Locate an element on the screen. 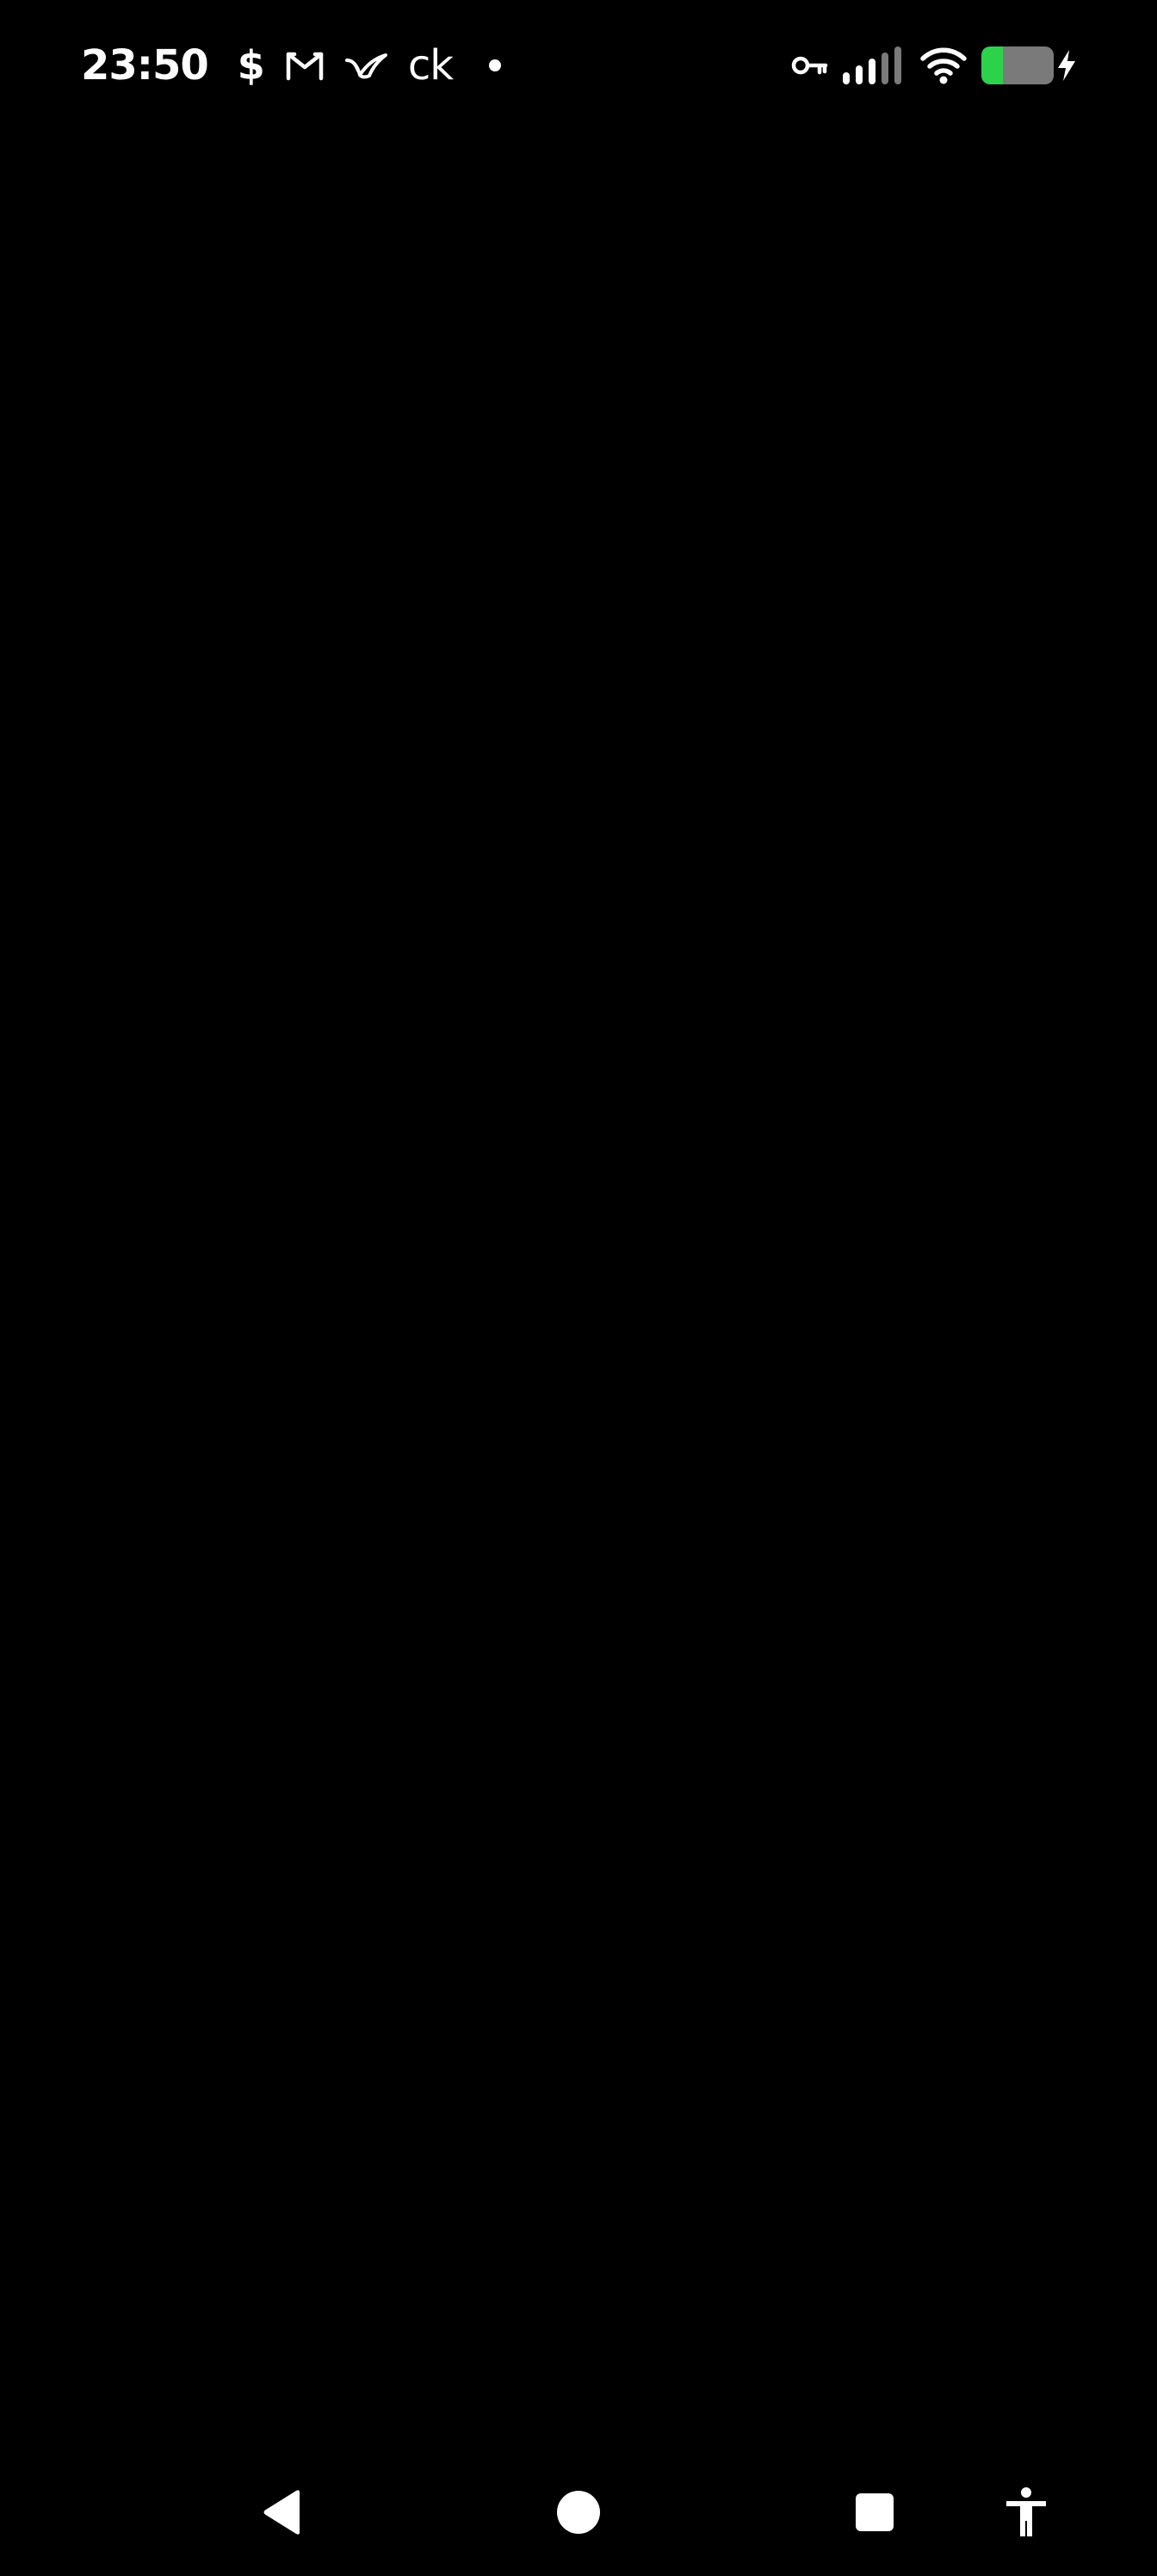 This screenshot has height=2576, width=1157. home-circle-icon is located at coordinates (579, 2512).